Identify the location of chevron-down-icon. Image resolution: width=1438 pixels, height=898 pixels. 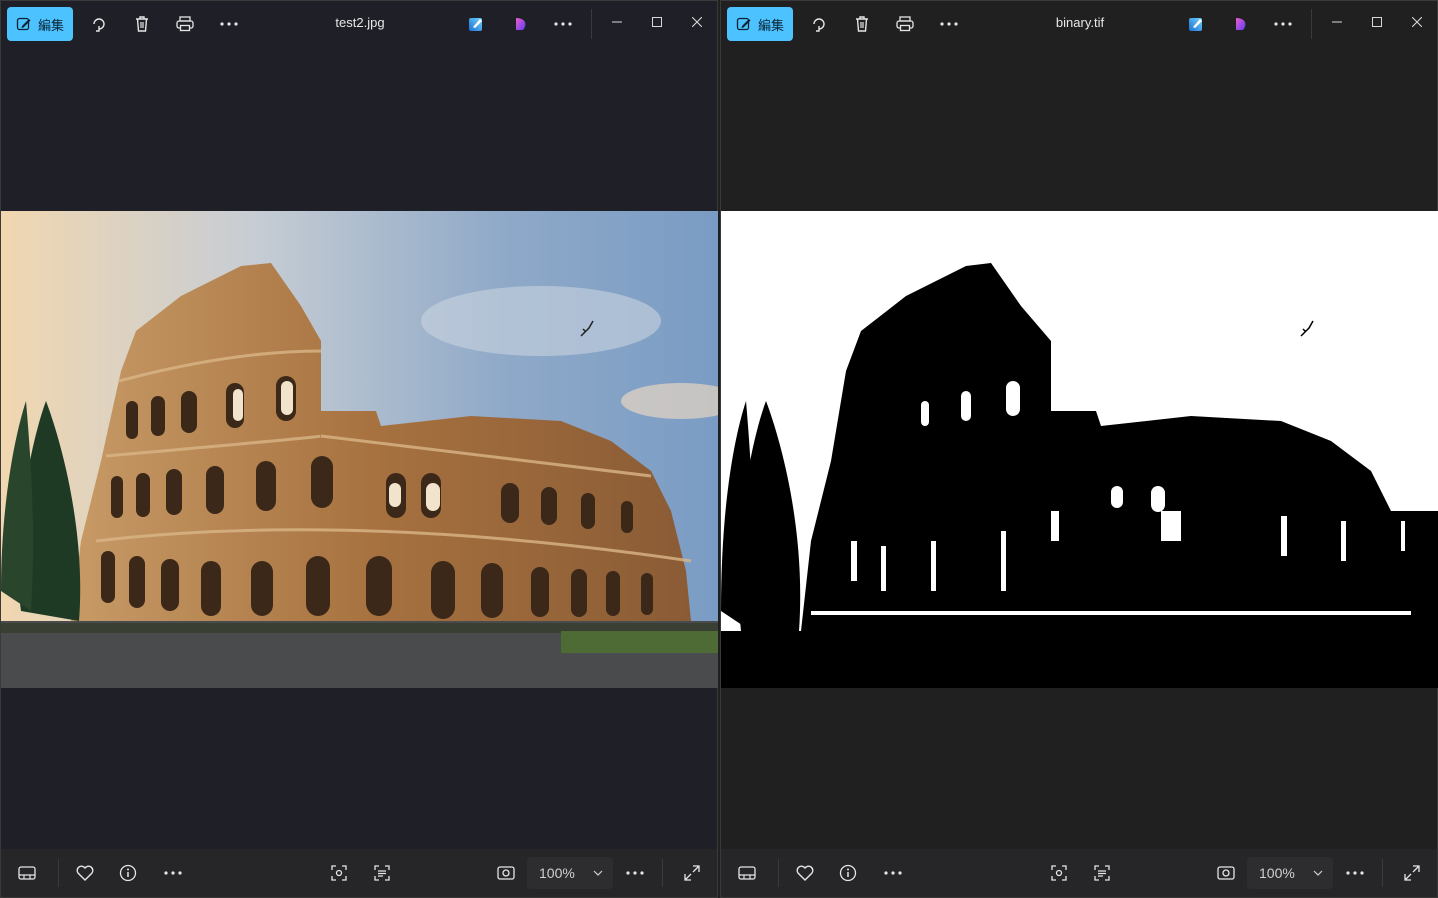
(598, 873).